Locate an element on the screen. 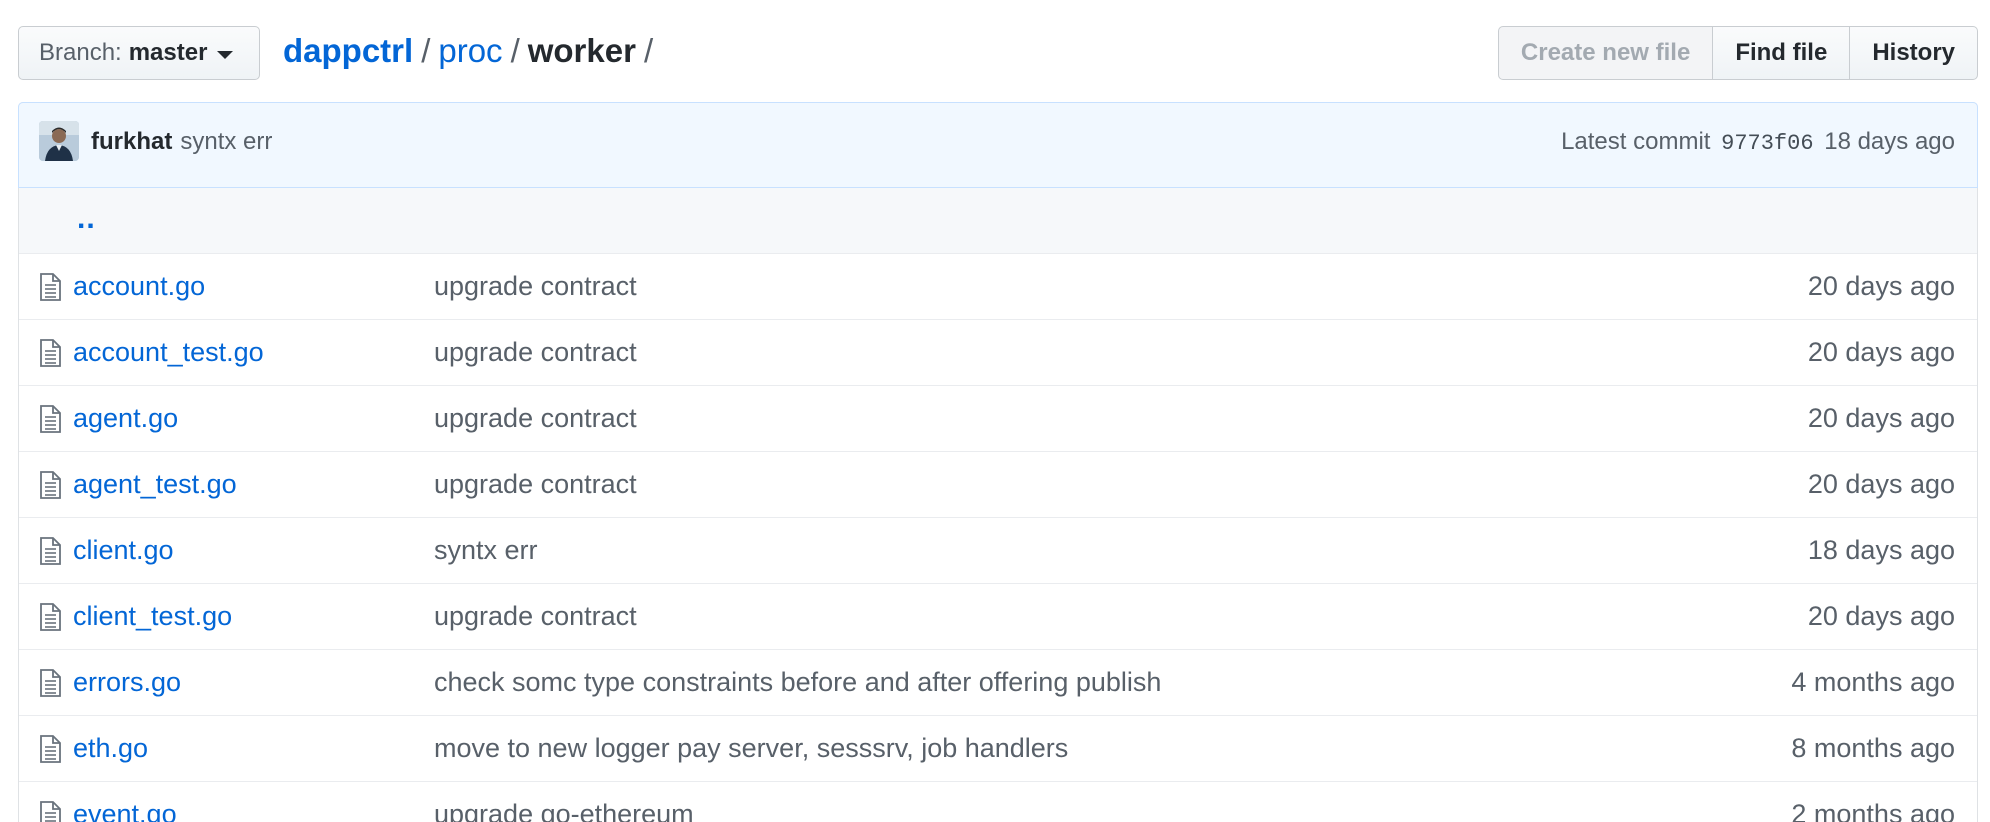 The width and height of the screenshot is (1990, 822). find-file-button: Find file is located at coordinates (1782, 53).